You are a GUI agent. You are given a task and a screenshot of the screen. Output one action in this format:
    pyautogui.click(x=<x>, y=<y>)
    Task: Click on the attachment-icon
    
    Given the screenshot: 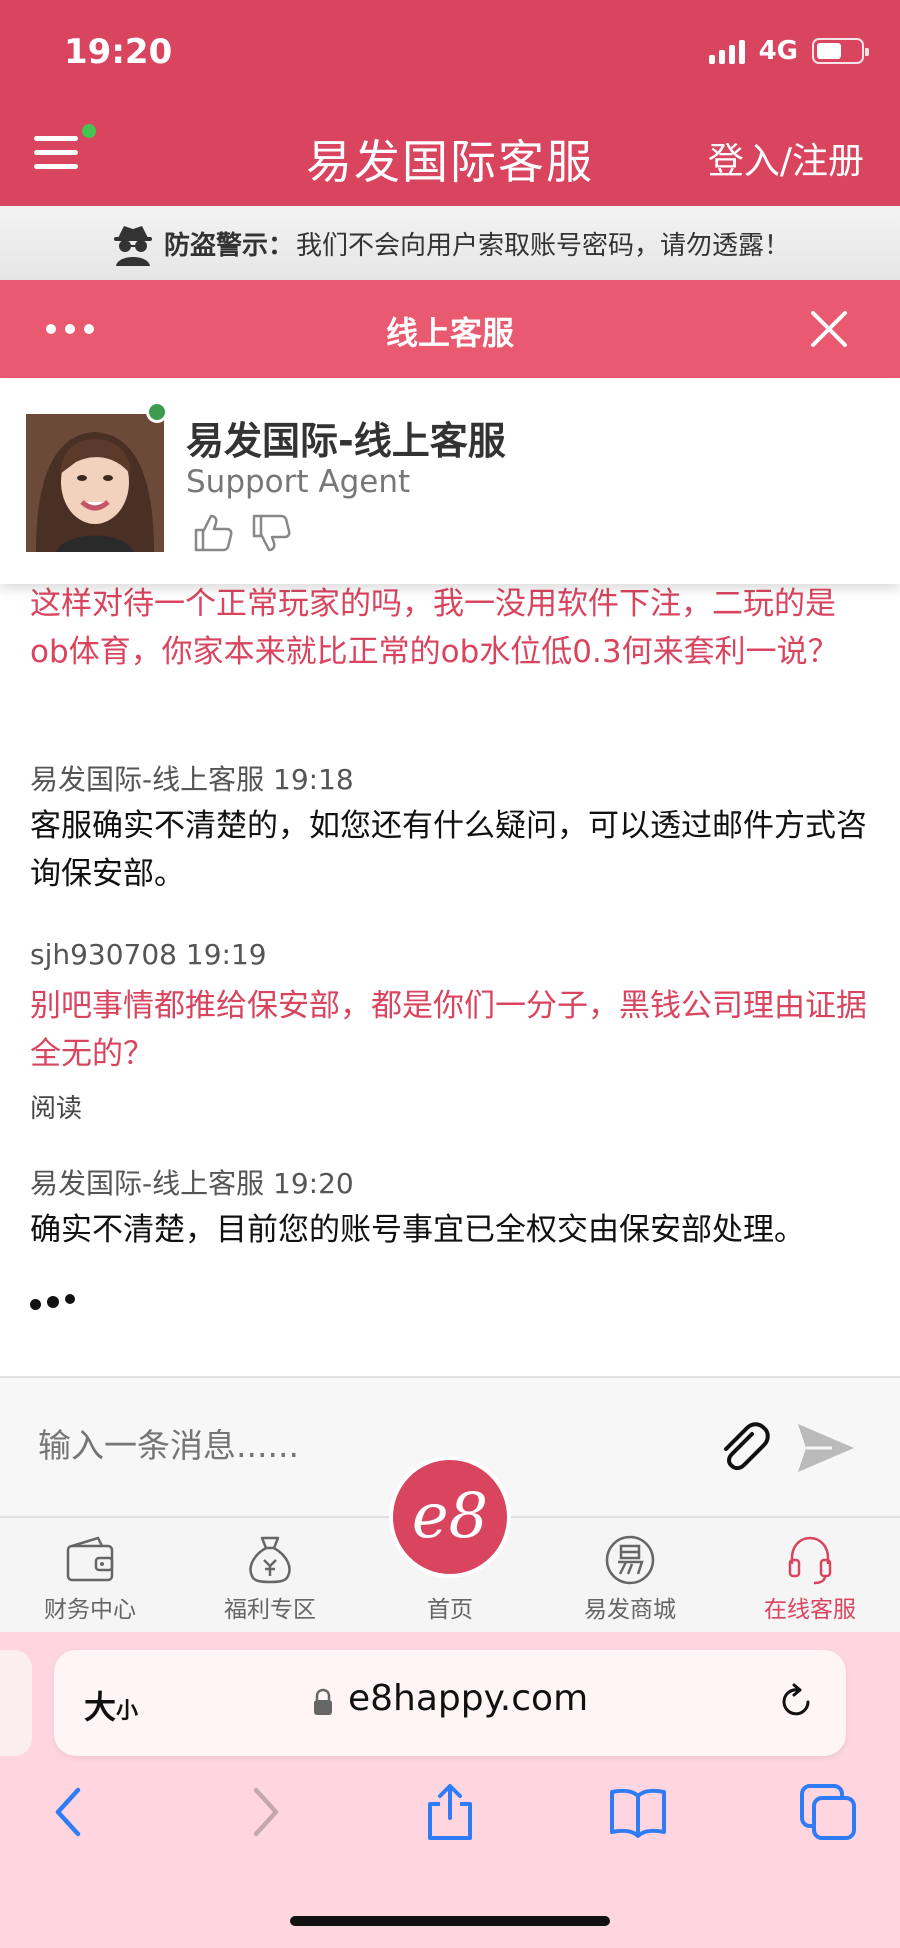 What is the action you would take?
    pyautogui.click(x=743, y=1447)
    